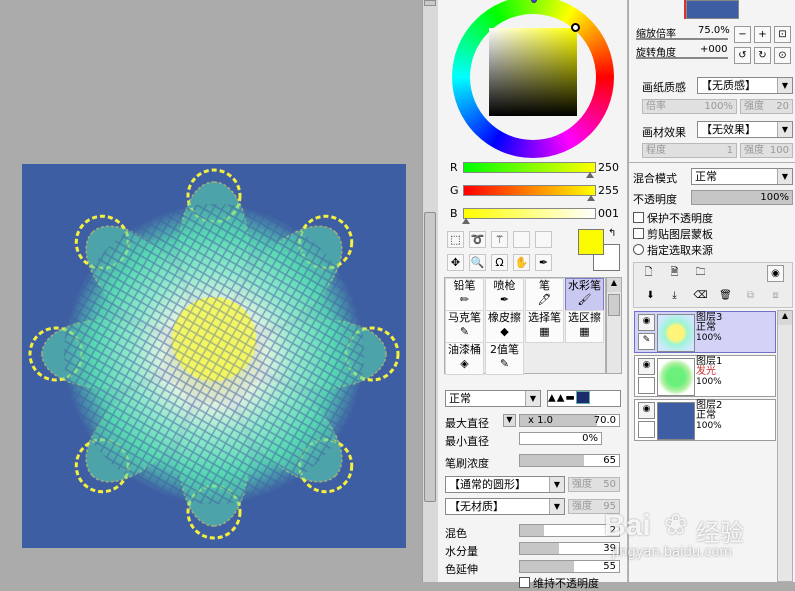 This screenshot has height=591, width=795. I want to click on tip-sharp-icon: ▲, so click(552, 398).